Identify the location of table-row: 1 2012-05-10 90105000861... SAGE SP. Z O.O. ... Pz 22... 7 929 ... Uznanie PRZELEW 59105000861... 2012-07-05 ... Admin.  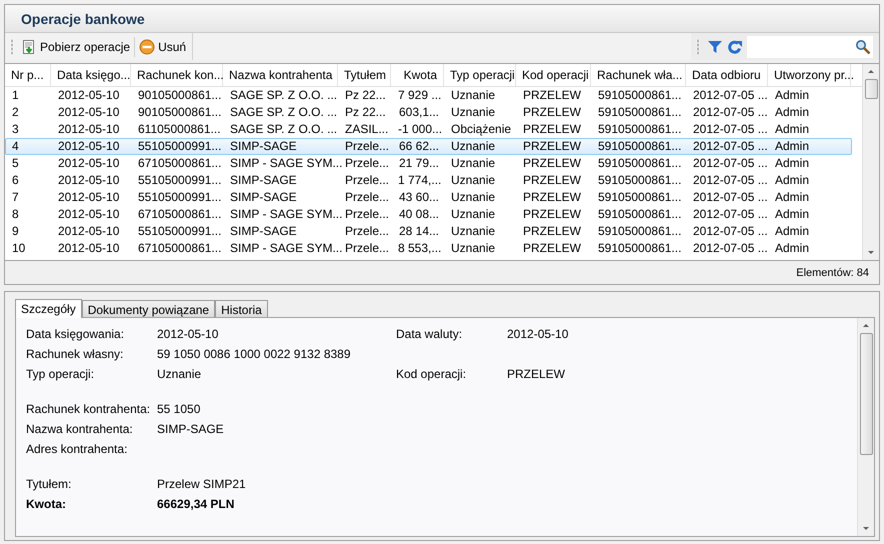
(428, 95).